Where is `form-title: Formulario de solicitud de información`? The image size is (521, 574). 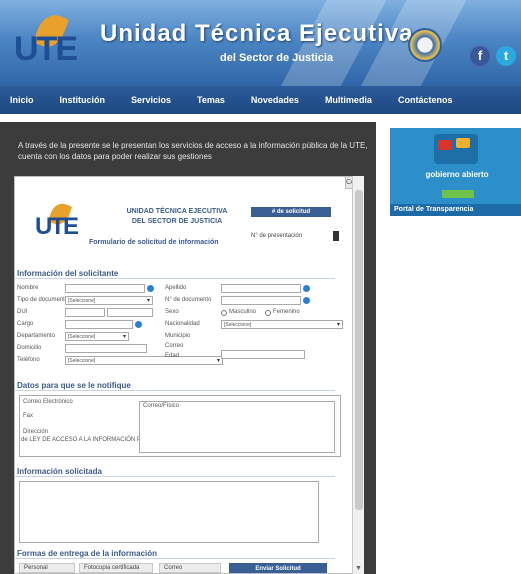
form-title: Formulario de solicitud de información is located at coordinates (154, 242).